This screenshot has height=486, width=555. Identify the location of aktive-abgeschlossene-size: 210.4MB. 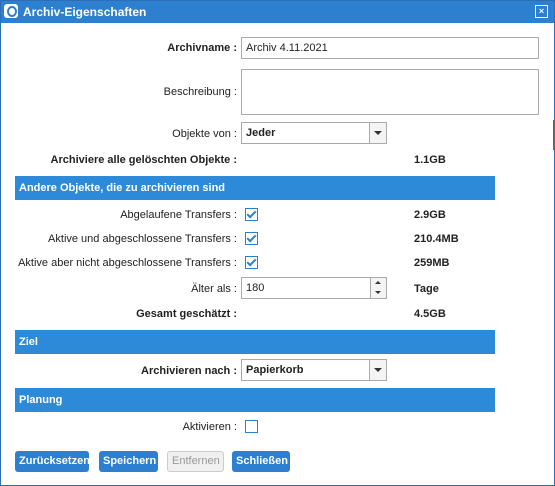
(436, 239).